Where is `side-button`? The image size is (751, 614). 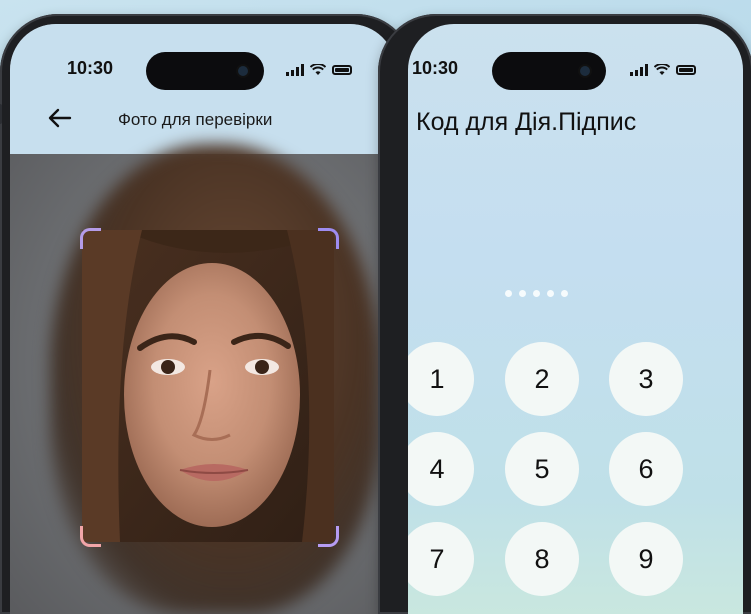 side-button is located at coordinates (1, 114).